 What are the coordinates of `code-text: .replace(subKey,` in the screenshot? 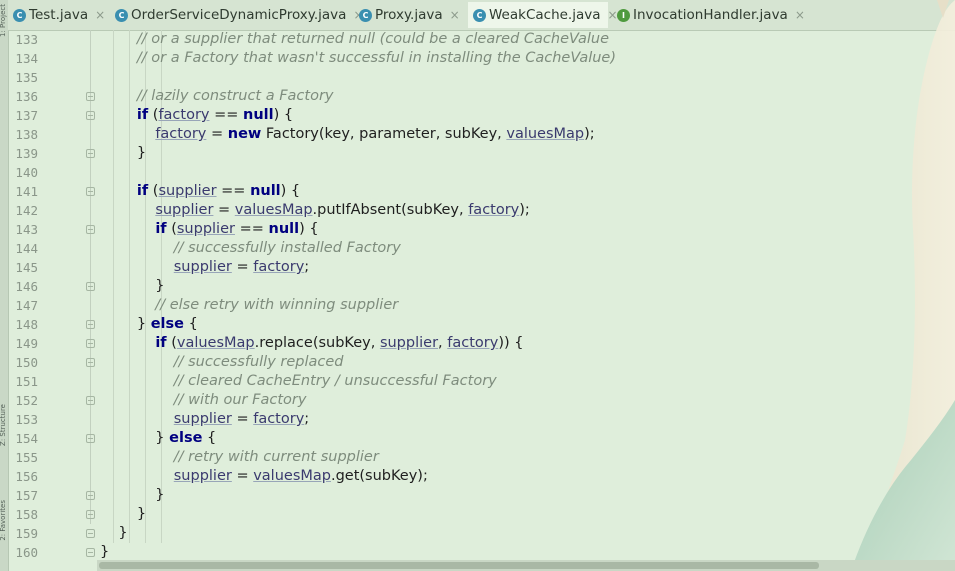 It's located at (317, 343).